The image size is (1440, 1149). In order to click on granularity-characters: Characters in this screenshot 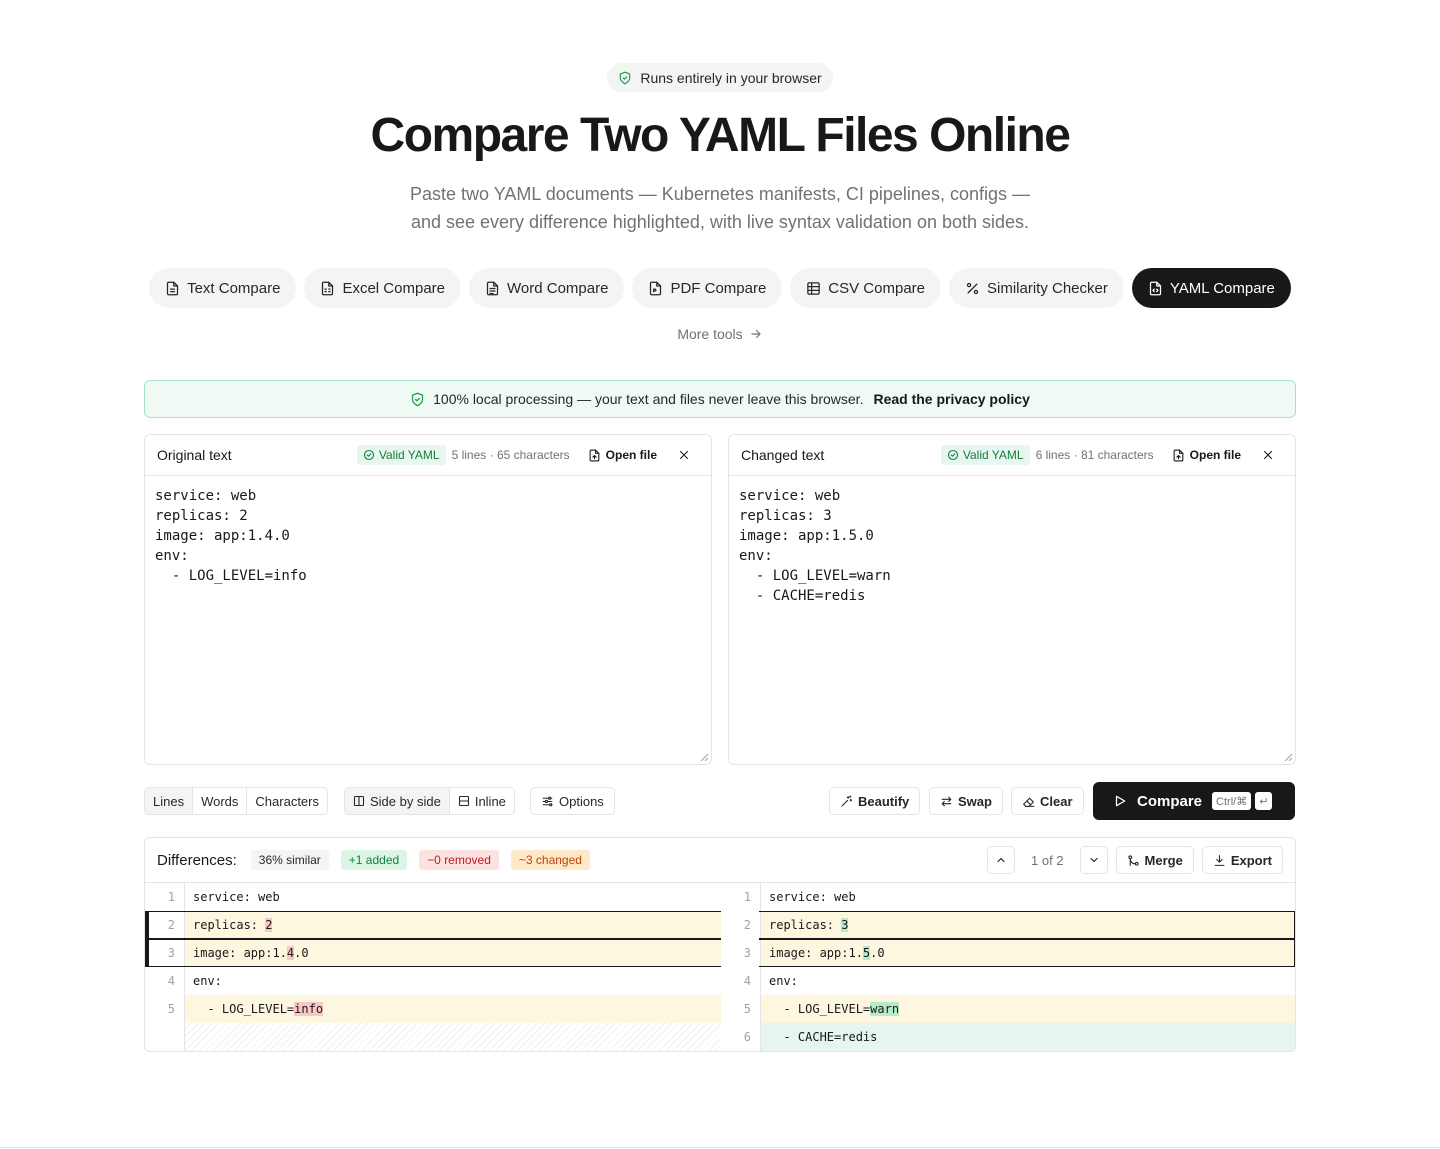, I will do `click(287, 801)`.